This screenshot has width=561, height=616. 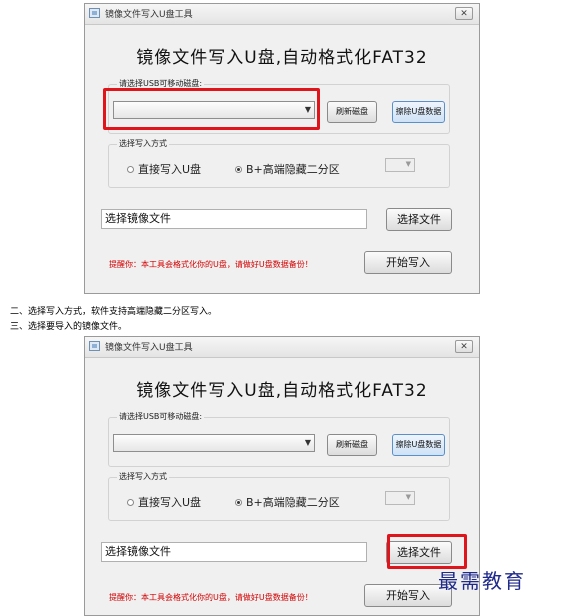 What do you see at coordinates (419, 219) in the screenshot?
I see `choose-file-button: 选择文件` at bounding box center [419, 219].